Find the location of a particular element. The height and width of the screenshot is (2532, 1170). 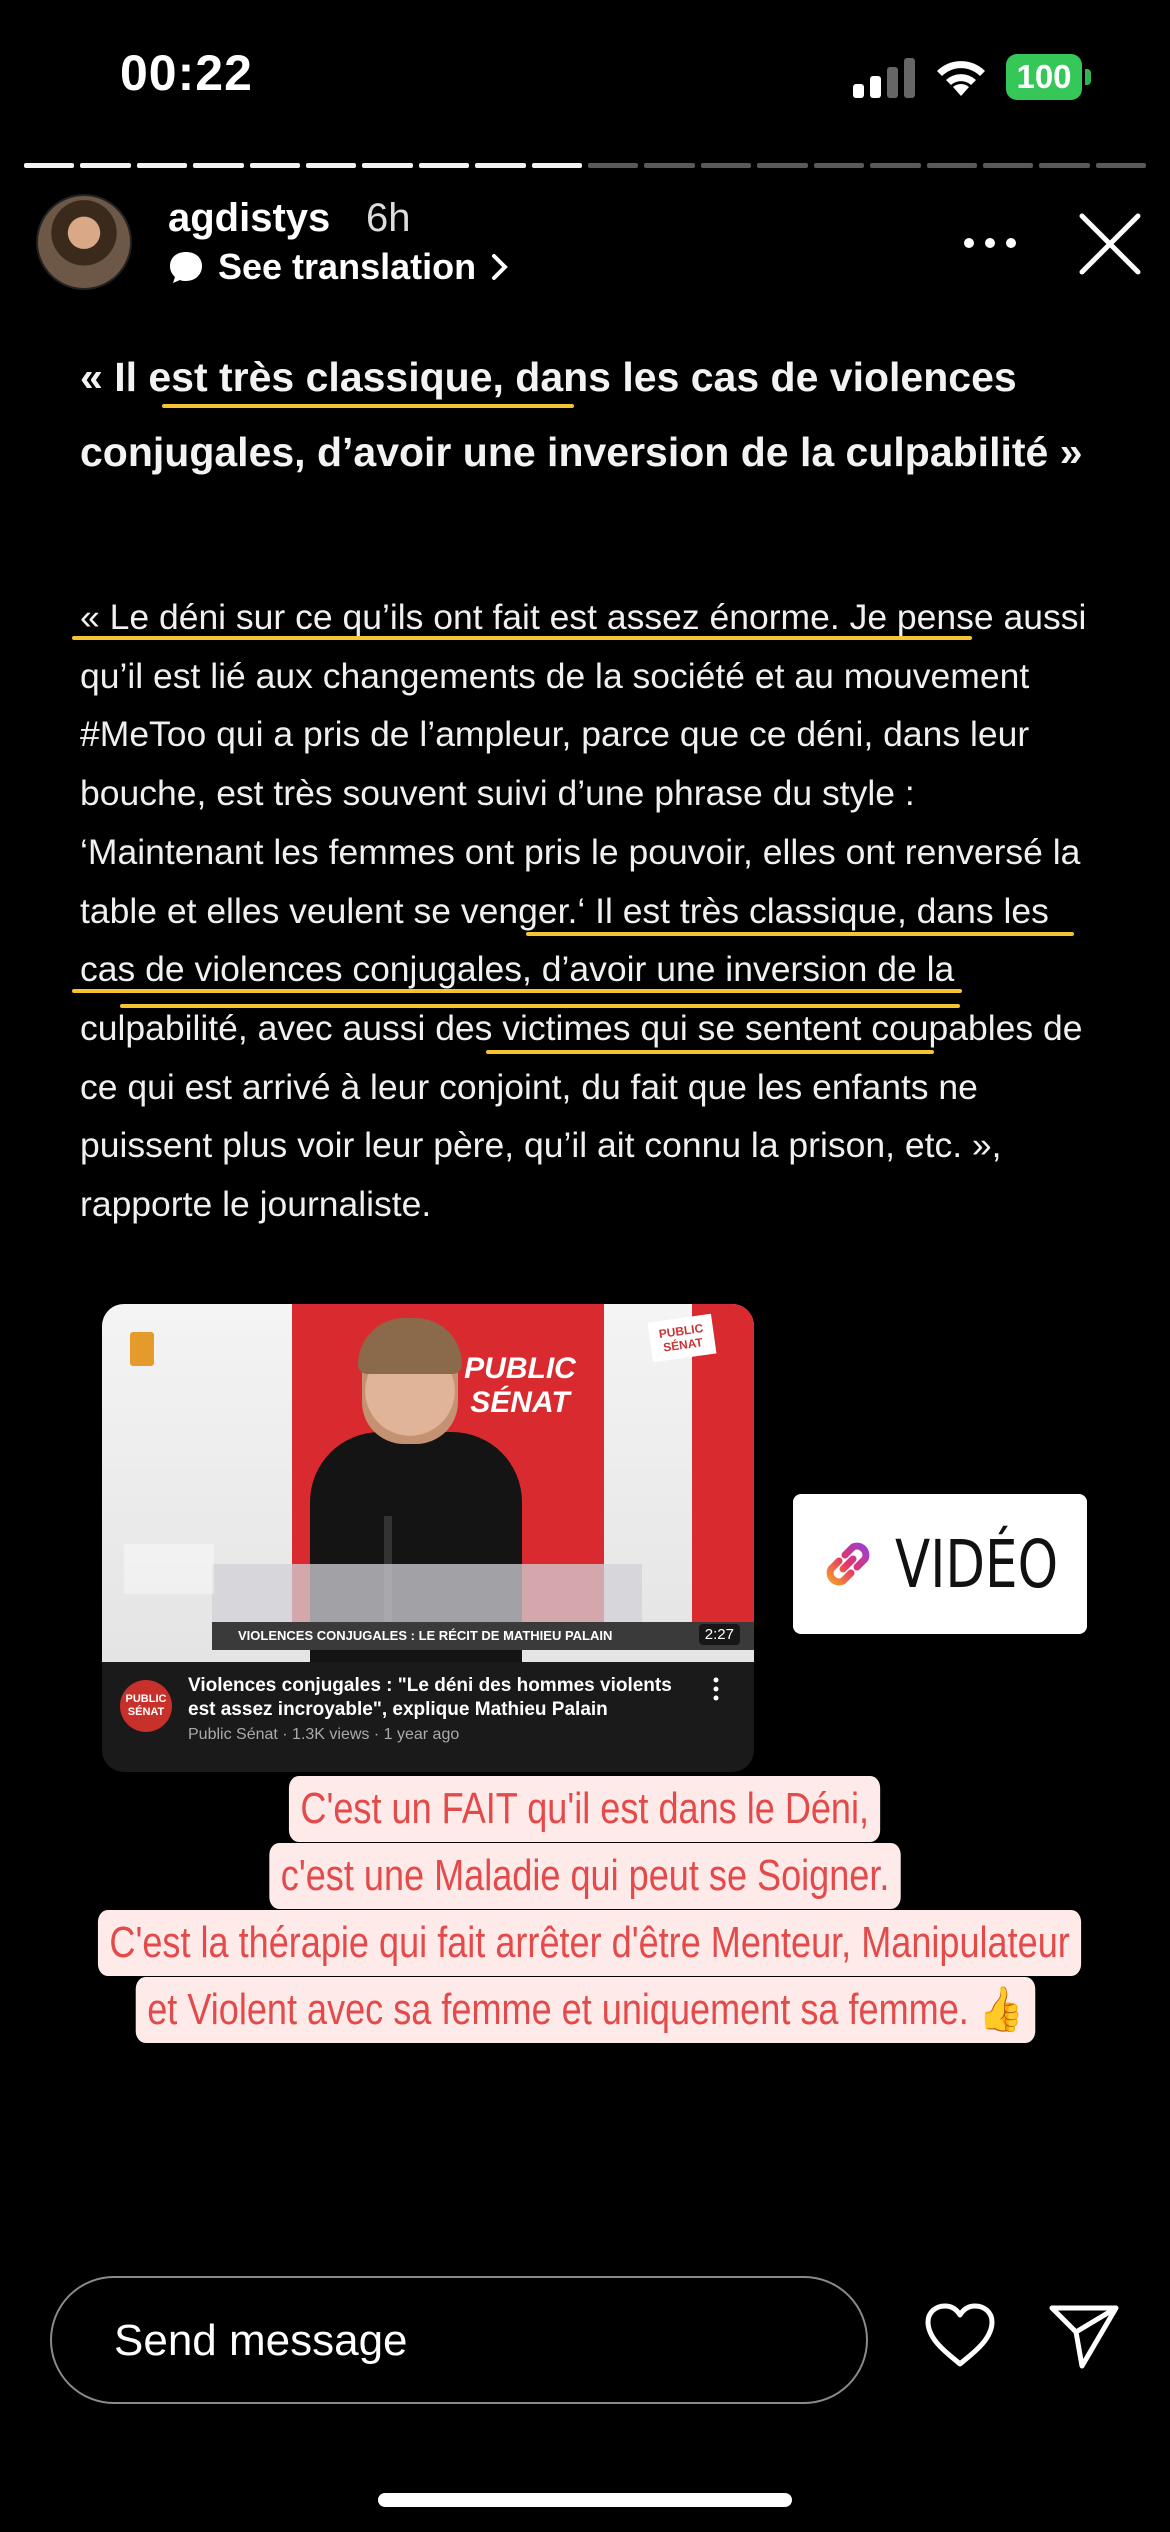

chevron-right-icon is located at coordinates (500, 267).